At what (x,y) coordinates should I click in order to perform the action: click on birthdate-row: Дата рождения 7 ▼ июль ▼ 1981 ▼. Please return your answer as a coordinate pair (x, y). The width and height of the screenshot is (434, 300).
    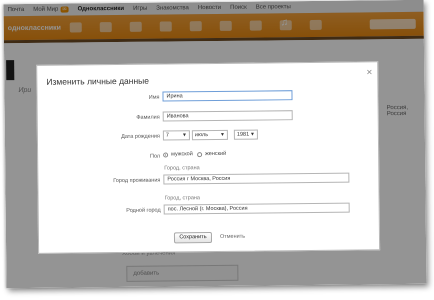
    Looking at the image, I should click on (208, 136).